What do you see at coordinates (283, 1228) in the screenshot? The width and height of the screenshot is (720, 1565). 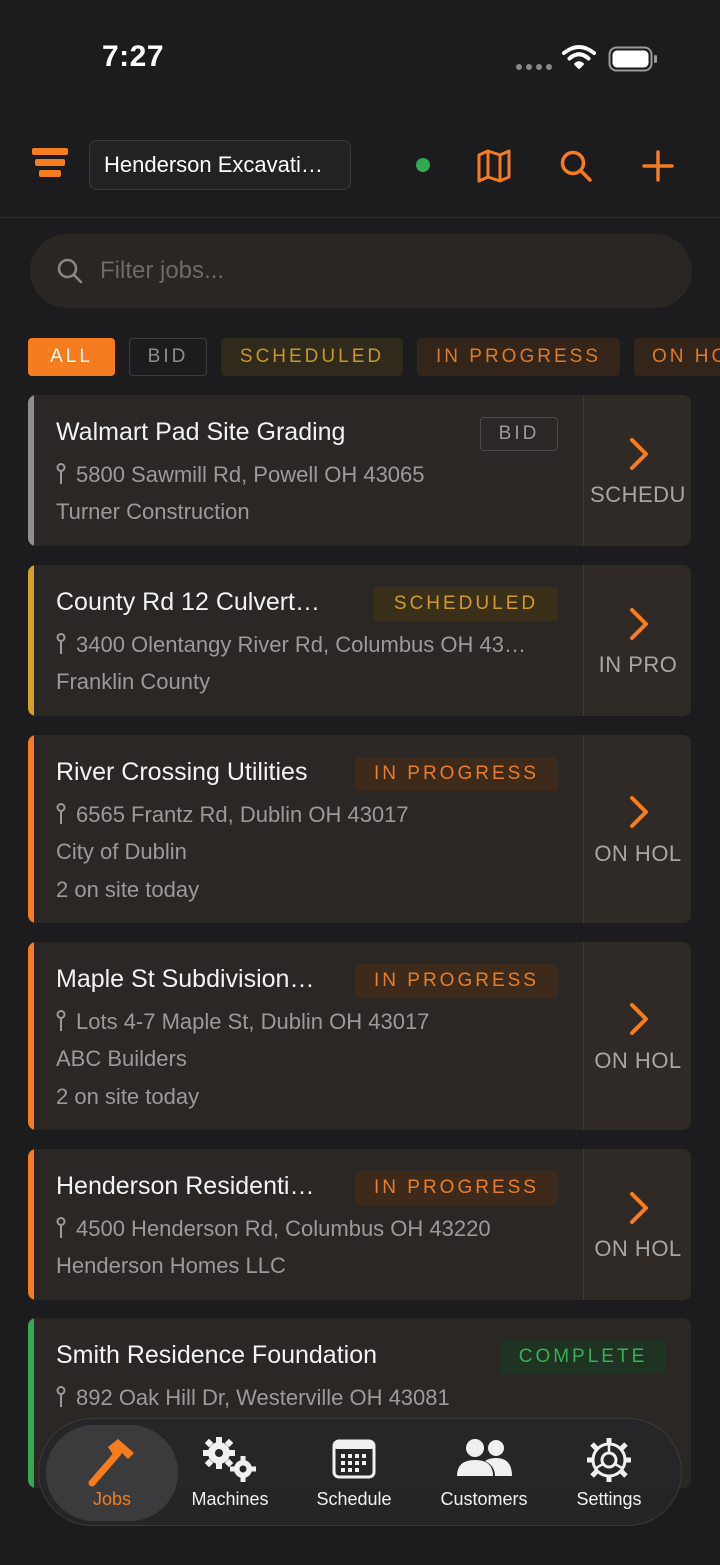 I see `job-address-text: 4500 Henderson Rd, Columbus OH 43220` at bounding box center [283, 1228].